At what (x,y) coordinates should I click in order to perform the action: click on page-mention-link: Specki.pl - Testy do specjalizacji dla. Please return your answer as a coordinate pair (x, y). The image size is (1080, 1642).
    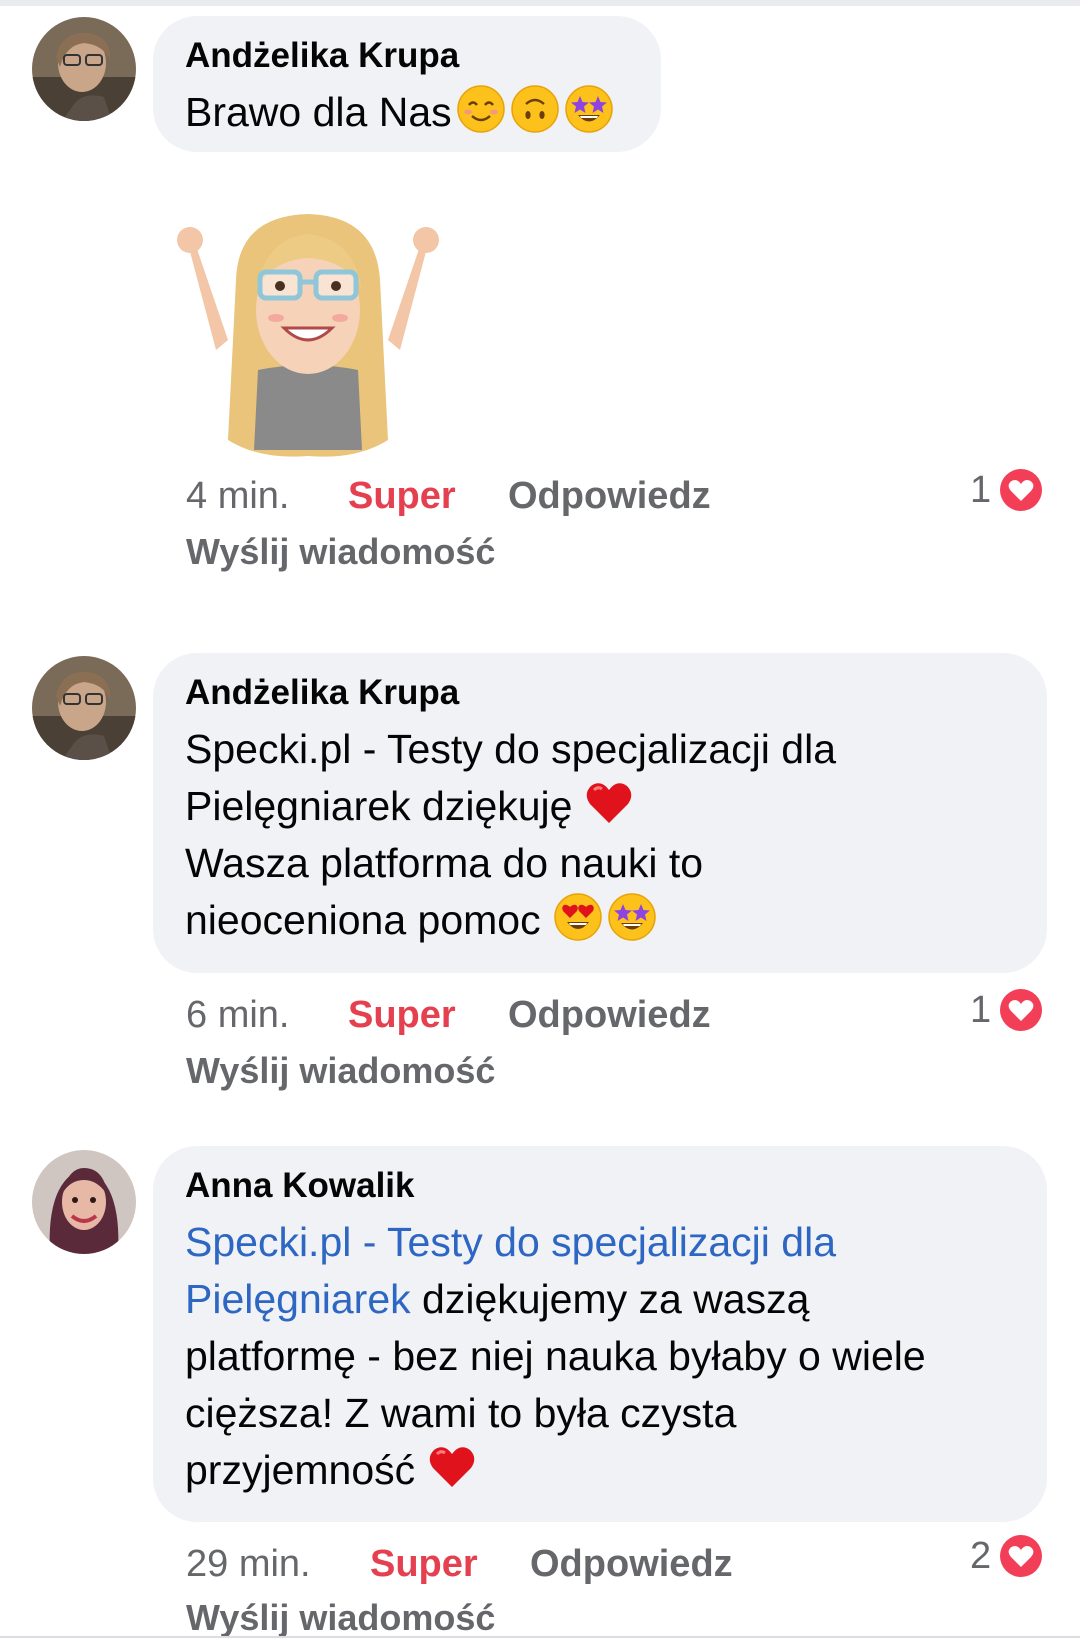
    Looking at the image, I should click on (600, 1242).